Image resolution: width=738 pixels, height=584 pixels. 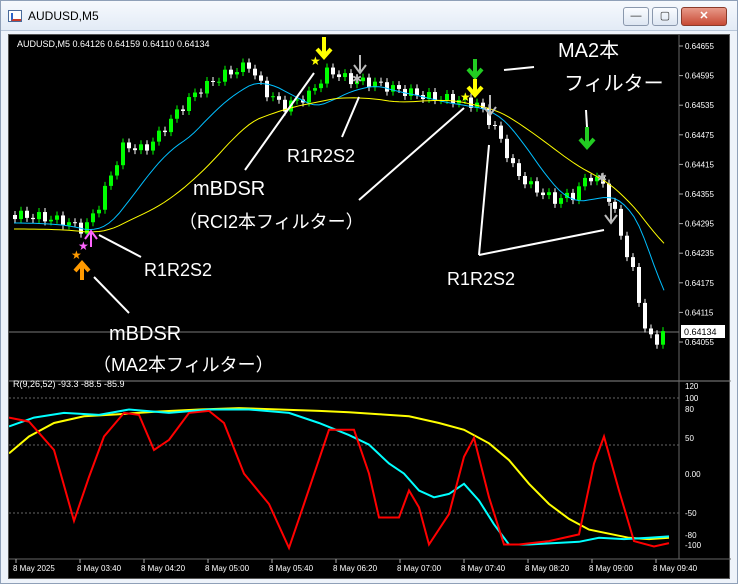 What do you see at coordinates (519, 68) in the screenshot?
I see `pointer-ma-filter` at bounding box center [519, 68].